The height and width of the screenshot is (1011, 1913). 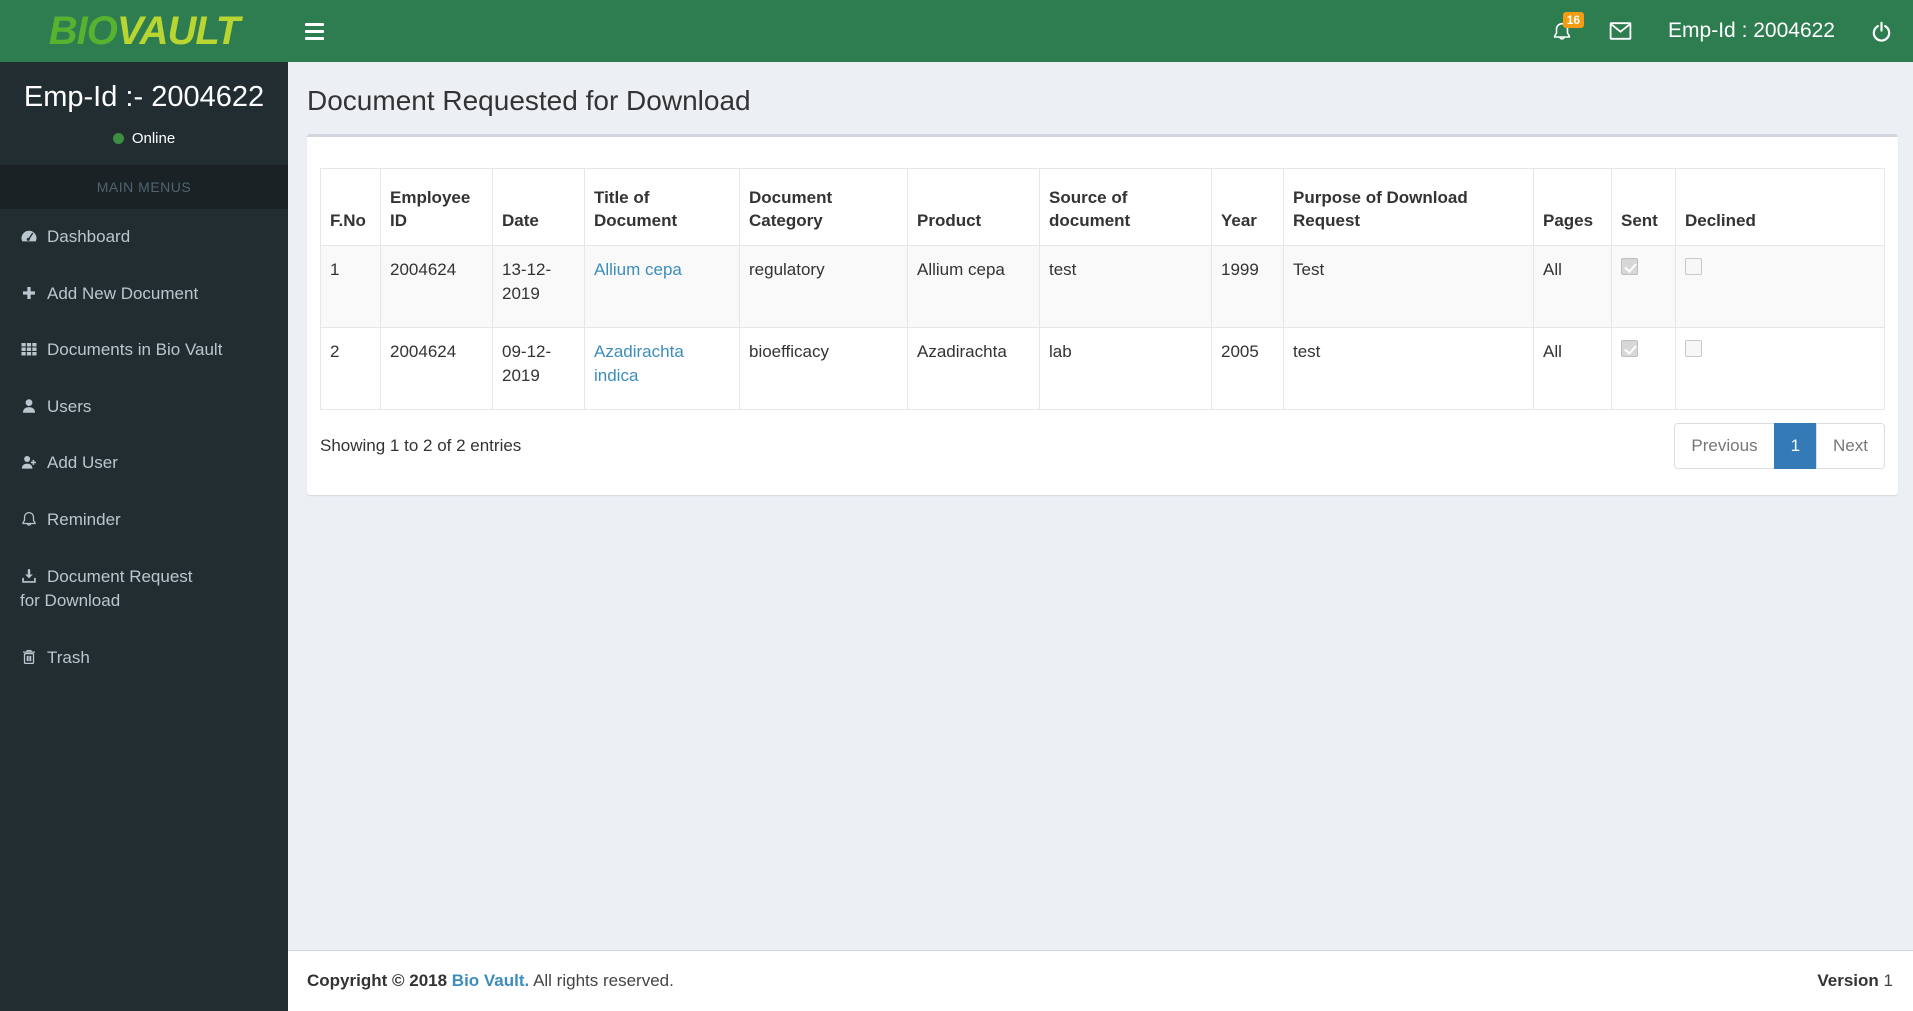 I want to click on user-icon, so click(x=29, y=406).